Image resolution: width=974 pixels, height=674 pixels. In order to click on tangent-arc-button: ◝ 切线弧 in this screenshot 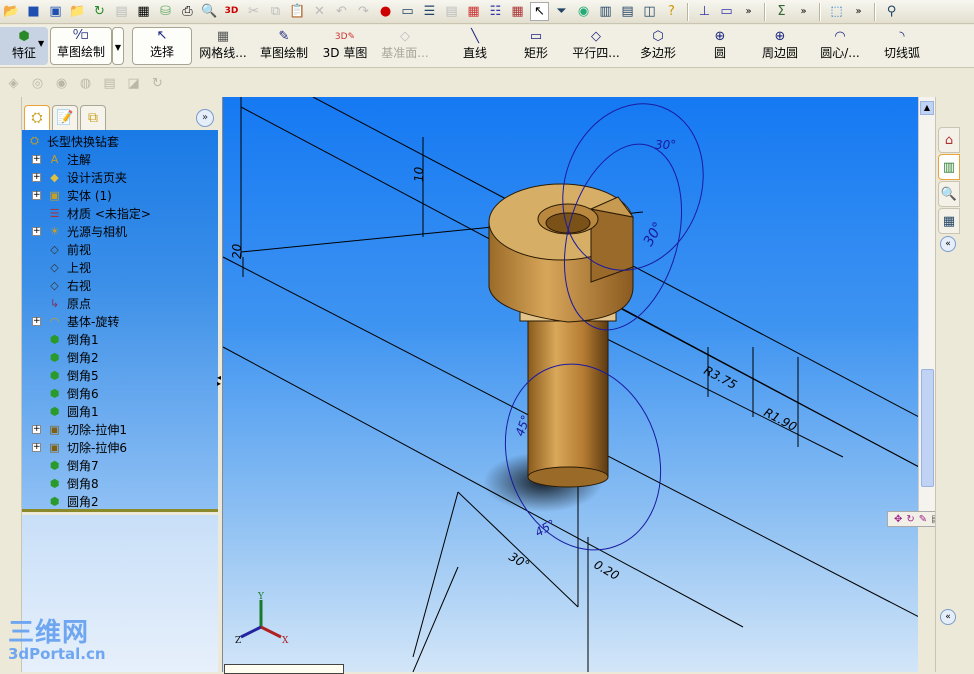, I will do `click(902, 46)`.